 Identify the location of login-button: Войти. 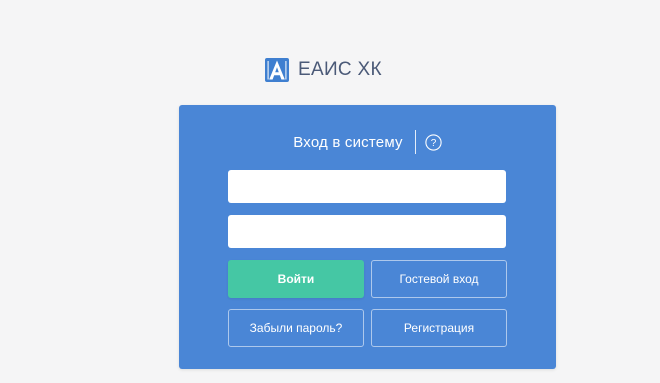
(296, 279).